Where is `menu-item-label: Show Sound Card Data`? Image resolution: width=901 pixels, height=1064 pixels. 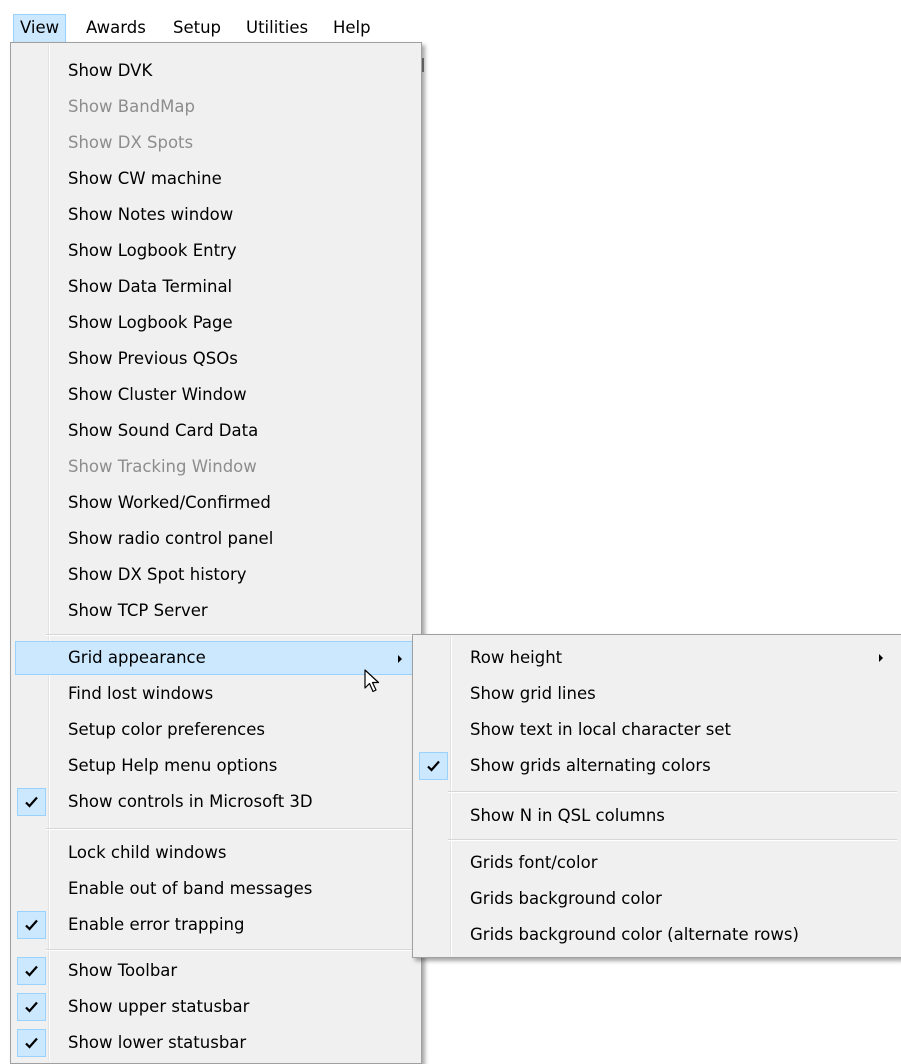
menu-item-label: Show Sound Card Data is located at coordinates (163, 430).